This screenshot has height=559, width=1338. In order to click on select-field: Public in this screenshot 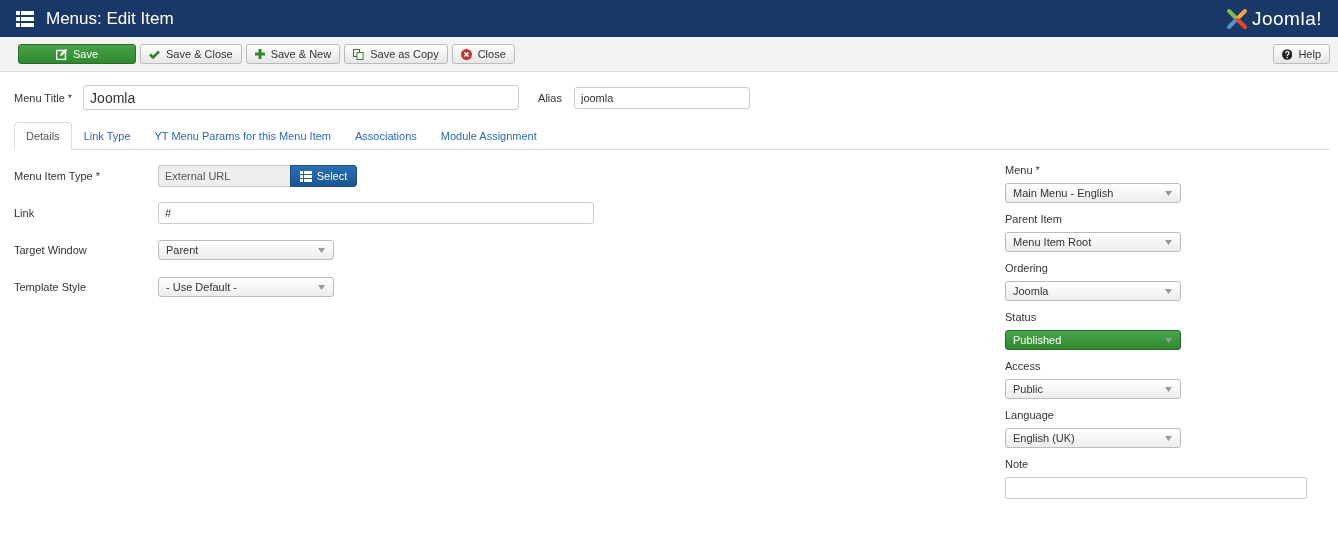, I will do `click(1093, 389)`.